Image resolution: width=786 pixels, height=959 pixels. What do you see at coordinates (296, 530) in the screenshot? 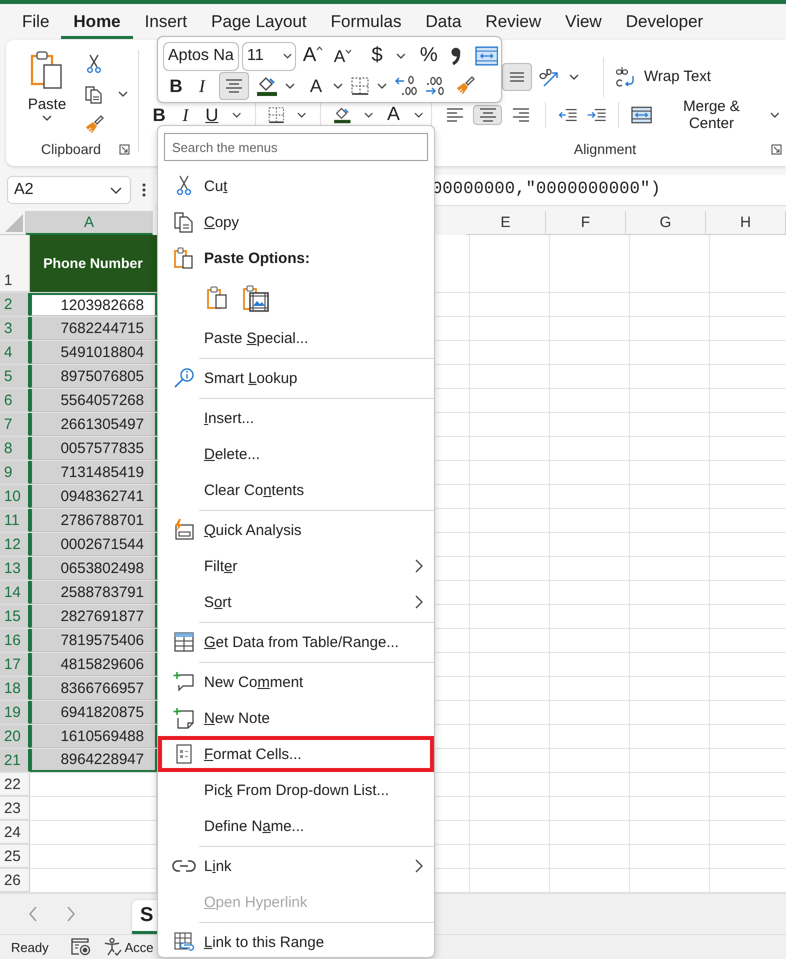
I see `menu-item: Quick Analysis` at bounding box center [296, 530].